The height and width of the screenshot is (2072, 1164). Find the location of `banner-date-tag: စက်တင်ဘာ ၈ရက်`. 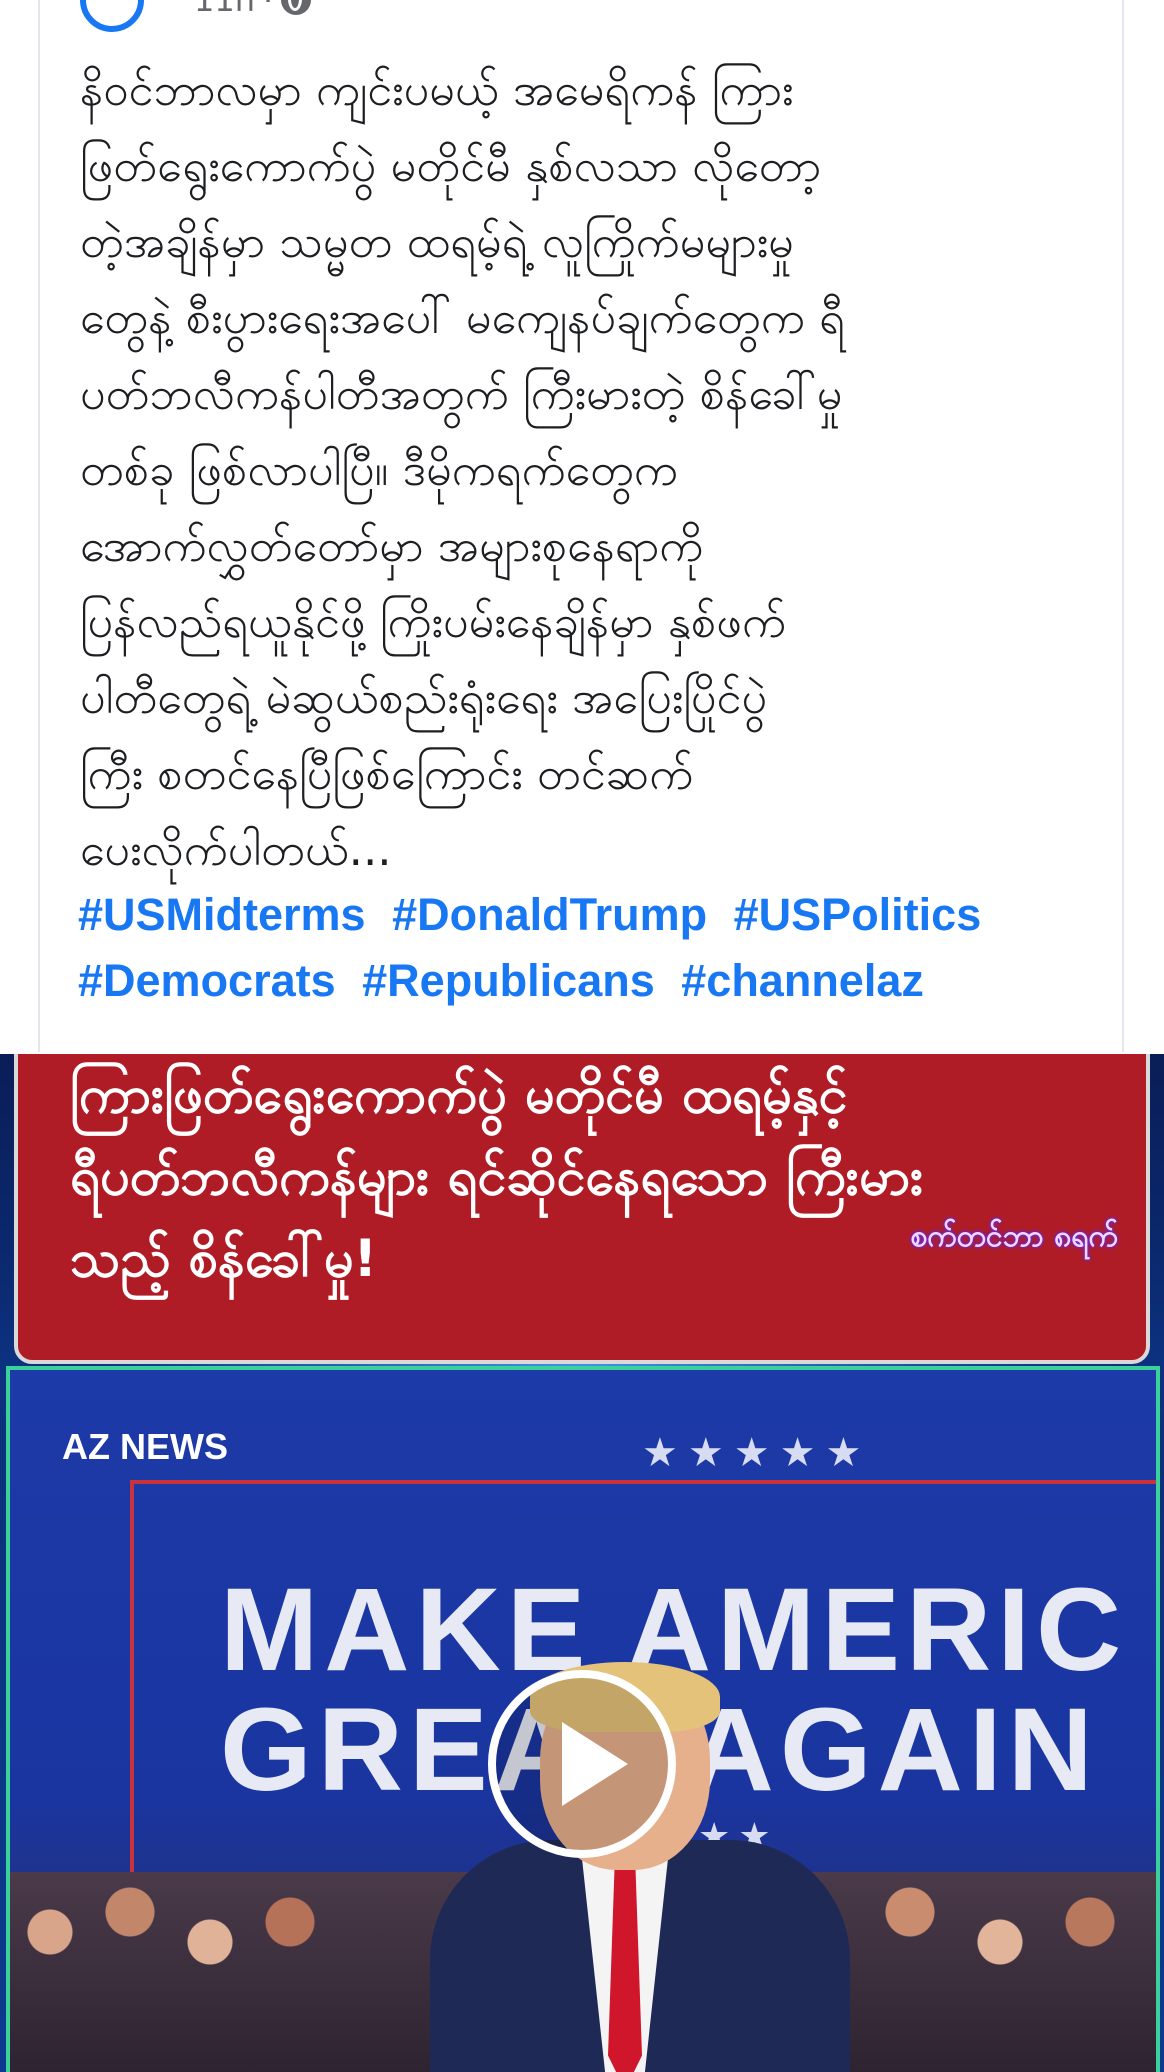

banner-date-tag: စက်တင်ဘာ ၈ရက် is located at coordinates (1014, 1236).